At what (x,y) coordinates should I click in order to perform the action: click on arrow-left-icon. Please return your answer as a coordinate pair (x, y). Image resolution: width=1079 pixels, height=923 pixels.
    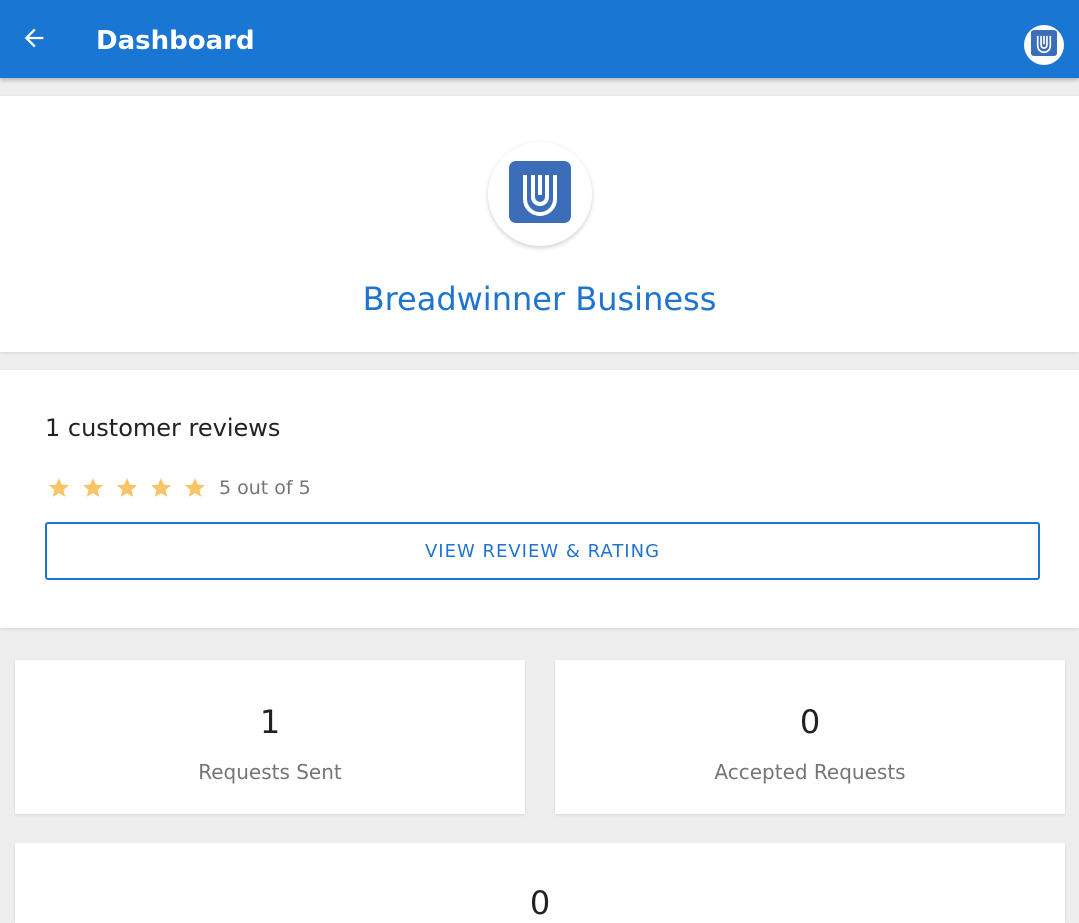
    Looking at the image, I should click on (34, 40).